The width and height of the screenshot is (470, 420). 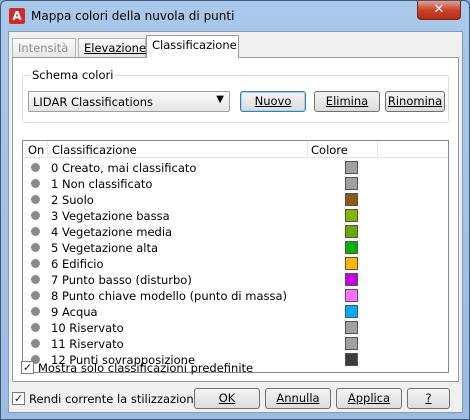 I want to click on color-scheme-value: LIDAR Classifications, so click(x=93, y=102).